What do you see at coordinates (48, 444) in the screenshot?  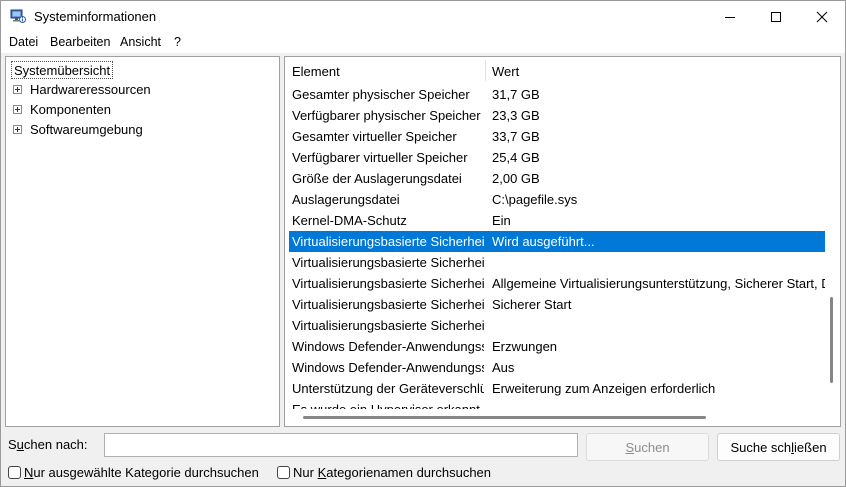 I see `search-label: Suchen nach:` at bounding box center [48, 444].